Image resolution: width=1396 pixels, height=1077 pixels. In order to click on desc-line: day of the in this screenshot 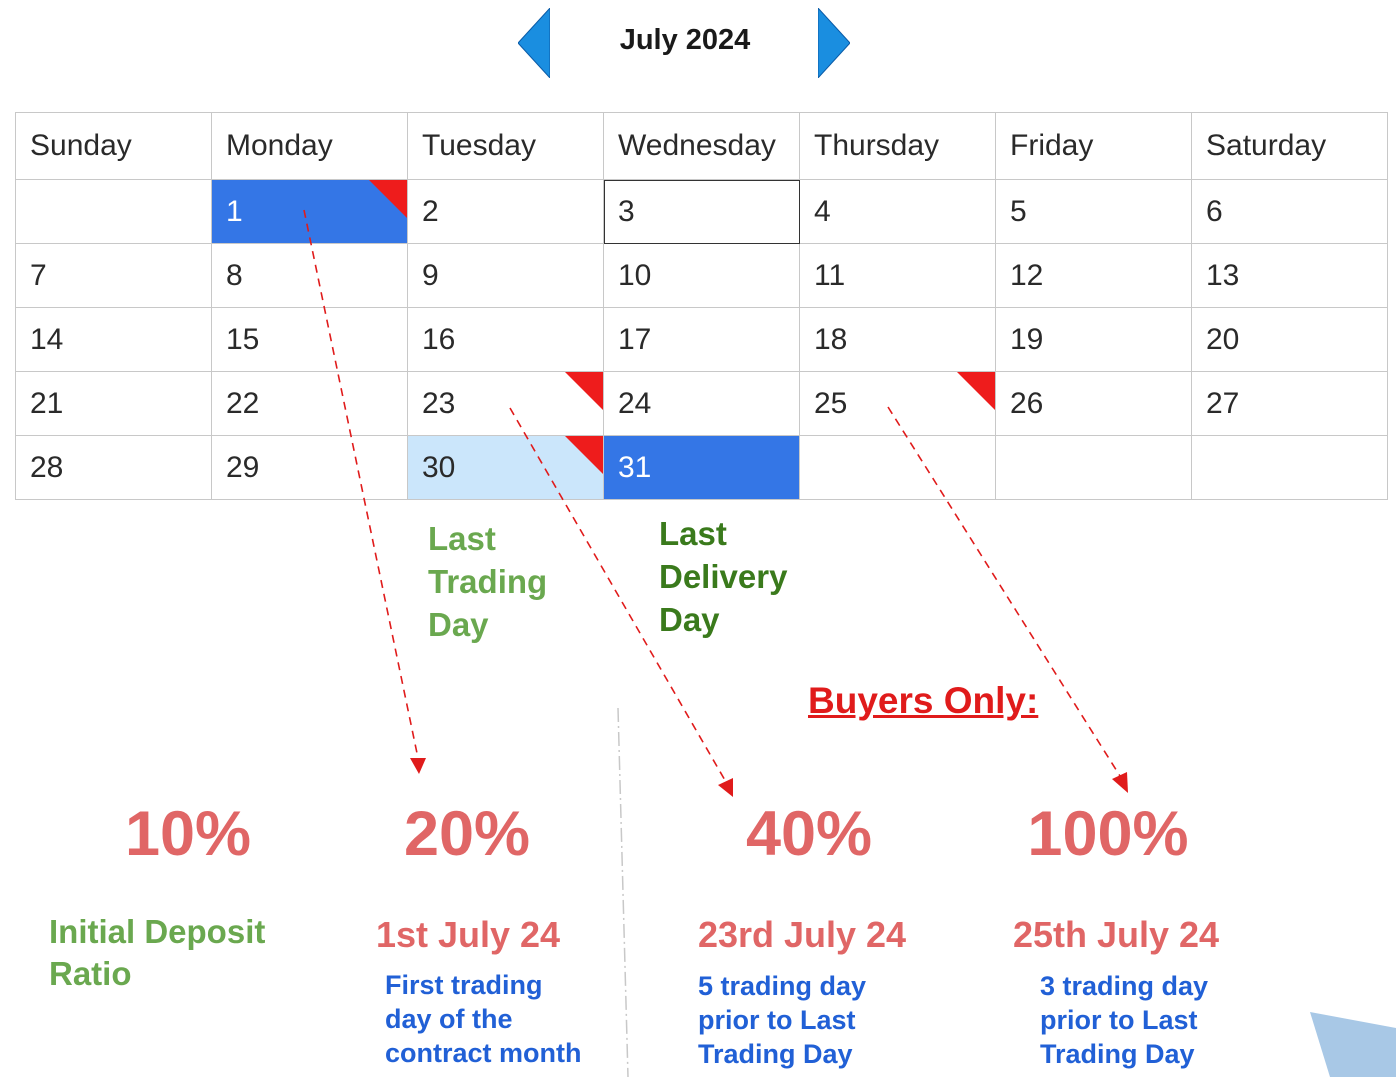, I will do `click(449, 1019)`.